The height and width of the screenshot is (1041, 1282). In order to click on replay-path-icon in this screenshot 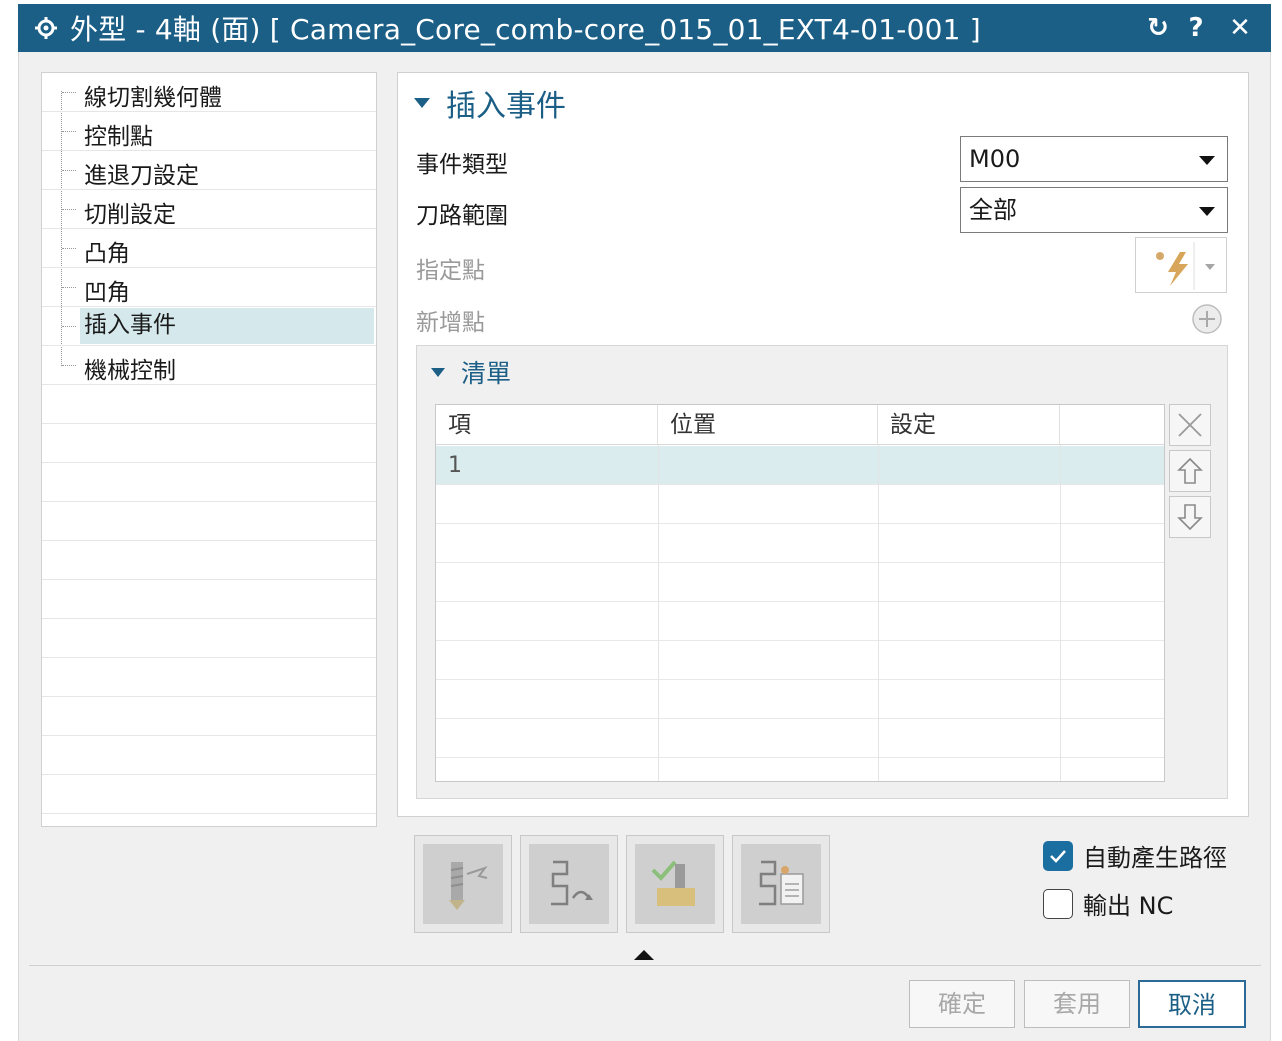, I will do `click(572, 883)`.